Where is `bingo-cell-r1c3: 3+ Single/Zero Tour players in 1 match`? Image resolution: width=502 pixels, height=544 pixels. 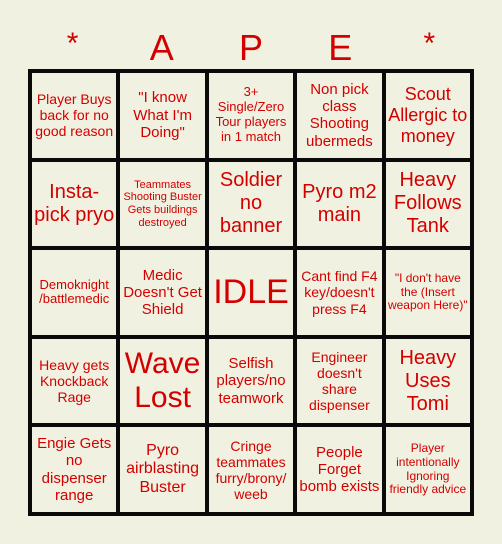
bingo-cell-r1c3: 3+ Single/Zero Tour players in 1 match is located at coordinates (251, 115).